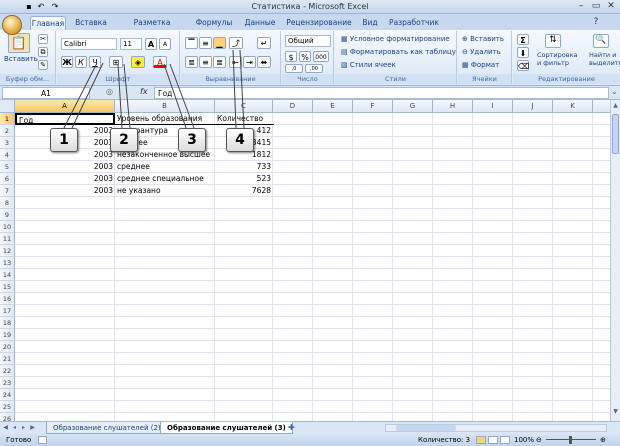 The image size is (620, 446). What do you see at coordinates (524, 440) in the screenshot?
I see `zoom-level: 100%` at bounding box center [524, 440].